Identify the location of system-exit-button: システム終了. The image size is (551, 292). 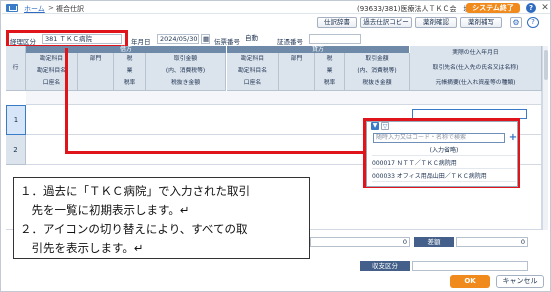
(493, 8).